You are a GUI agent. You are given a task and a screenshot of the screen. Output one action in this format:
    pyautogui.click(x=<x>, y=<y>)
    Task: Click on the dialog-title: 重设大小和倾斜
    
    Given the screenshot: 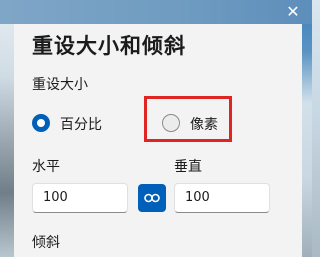 What is the action you would take?
    pyautogui.click(x=109, y=46)
    